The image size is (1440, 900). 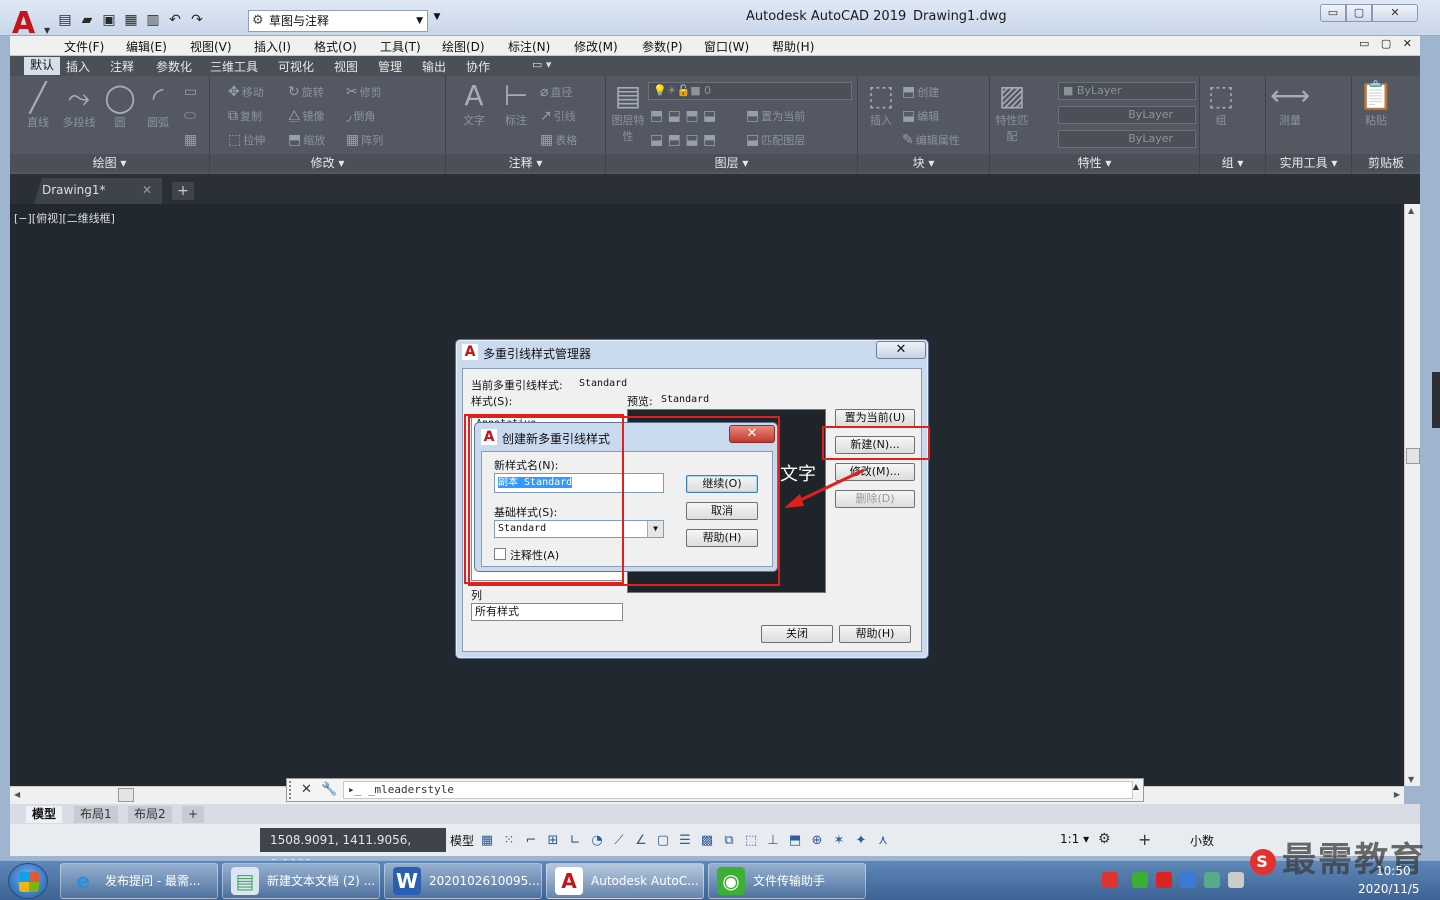 I want to click on save-as-icon: ▦, so click(x=131, y=20).